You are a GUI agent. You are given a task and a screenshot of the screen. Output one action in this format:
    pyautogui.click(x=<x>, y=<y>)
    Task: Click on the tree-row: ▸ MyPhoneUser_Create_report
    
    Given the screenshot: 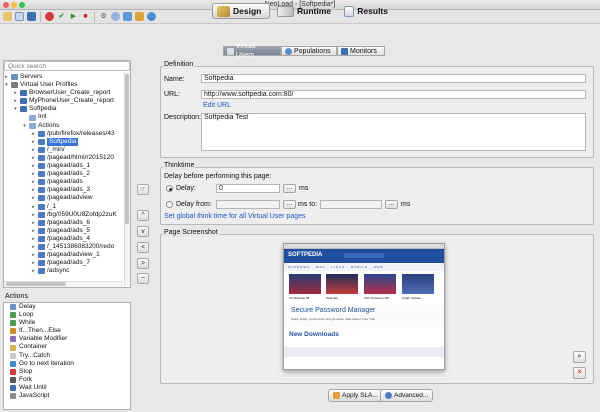 What is the action you would take?
    pyautogui.click(x=64, y=101)
    